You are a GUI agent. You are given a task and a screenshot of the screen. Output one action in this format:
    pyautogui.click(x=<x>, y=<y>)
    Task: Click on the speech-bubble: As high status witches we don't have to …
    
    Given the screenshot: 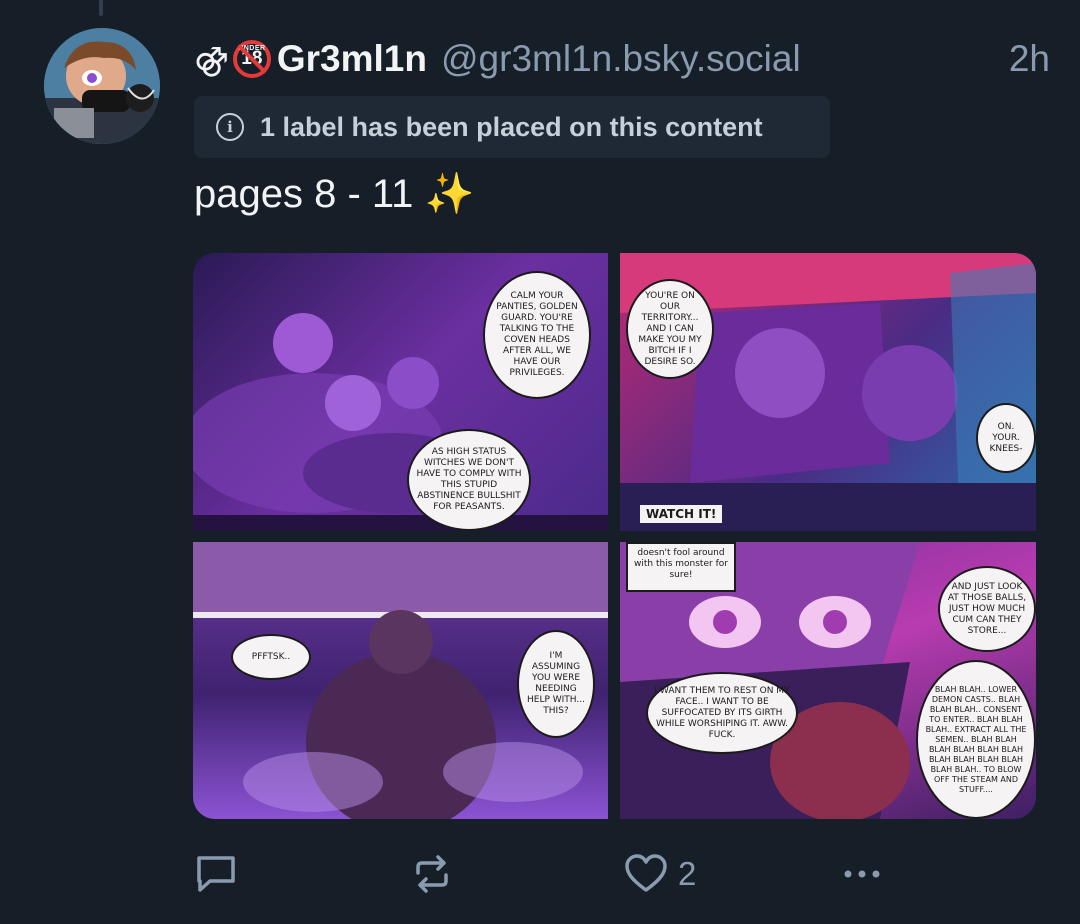 What is the action you would take?
    pyautogui.click(x=469, y=480)
    